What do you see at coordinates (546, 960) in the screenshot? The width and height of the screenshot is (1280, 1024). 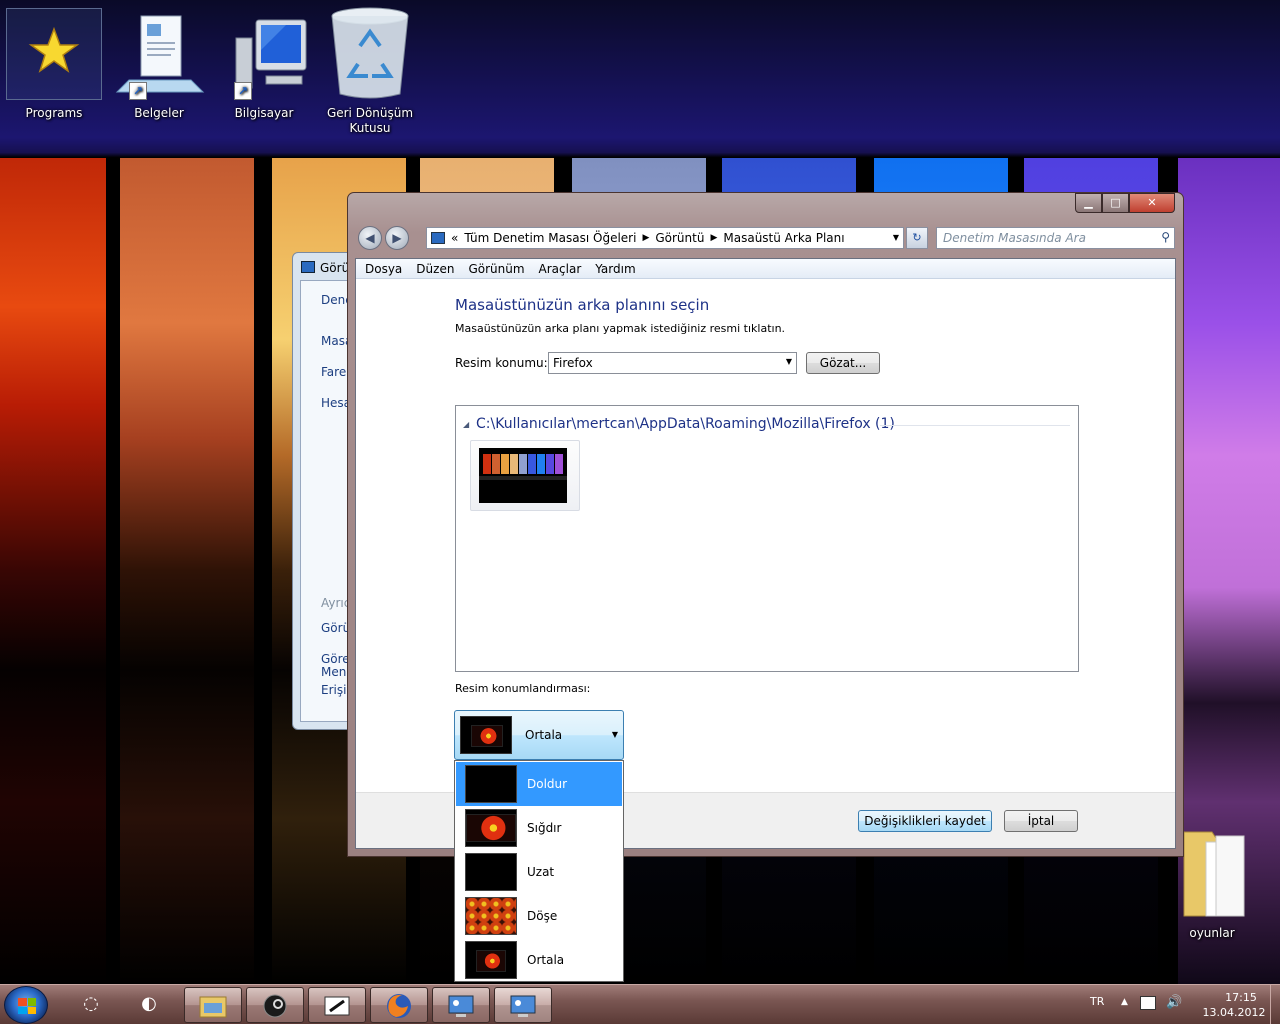 I see `position-option-label: Ortala` at bounding box center [546, 960].